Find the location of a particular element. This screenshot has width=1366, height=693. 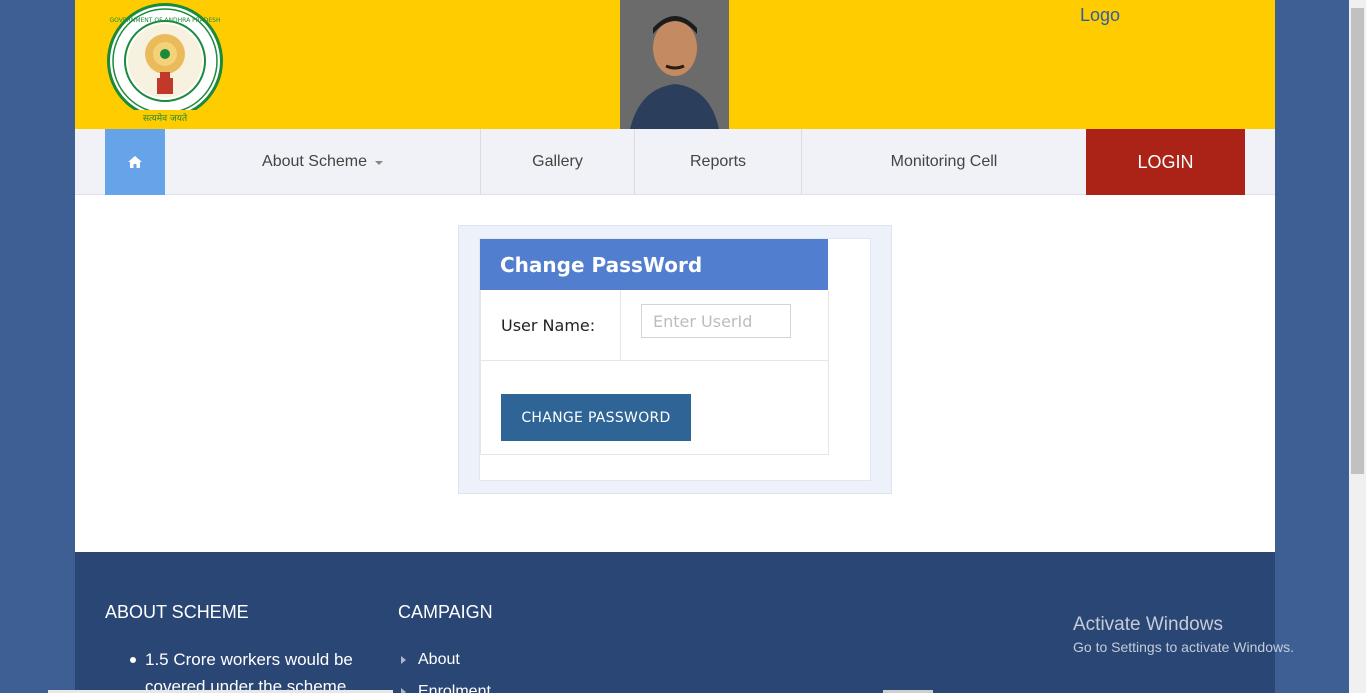

change-password-form: User Name: CHANGE PASSWORD is located at coordinates (654, 372).